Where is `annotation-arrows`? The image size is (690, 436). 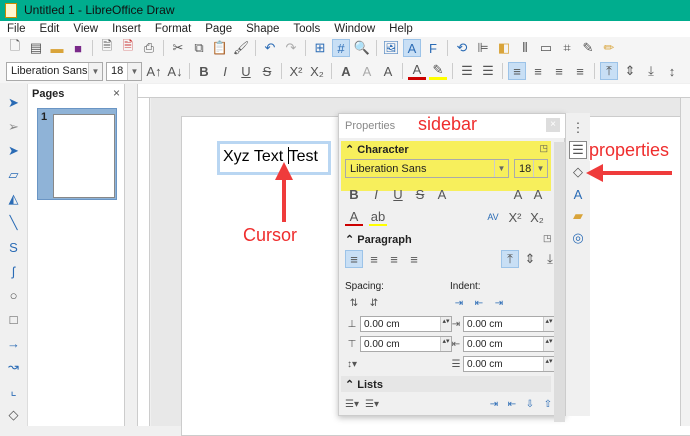 annotation-arrows is located at coordinates (473, 192).